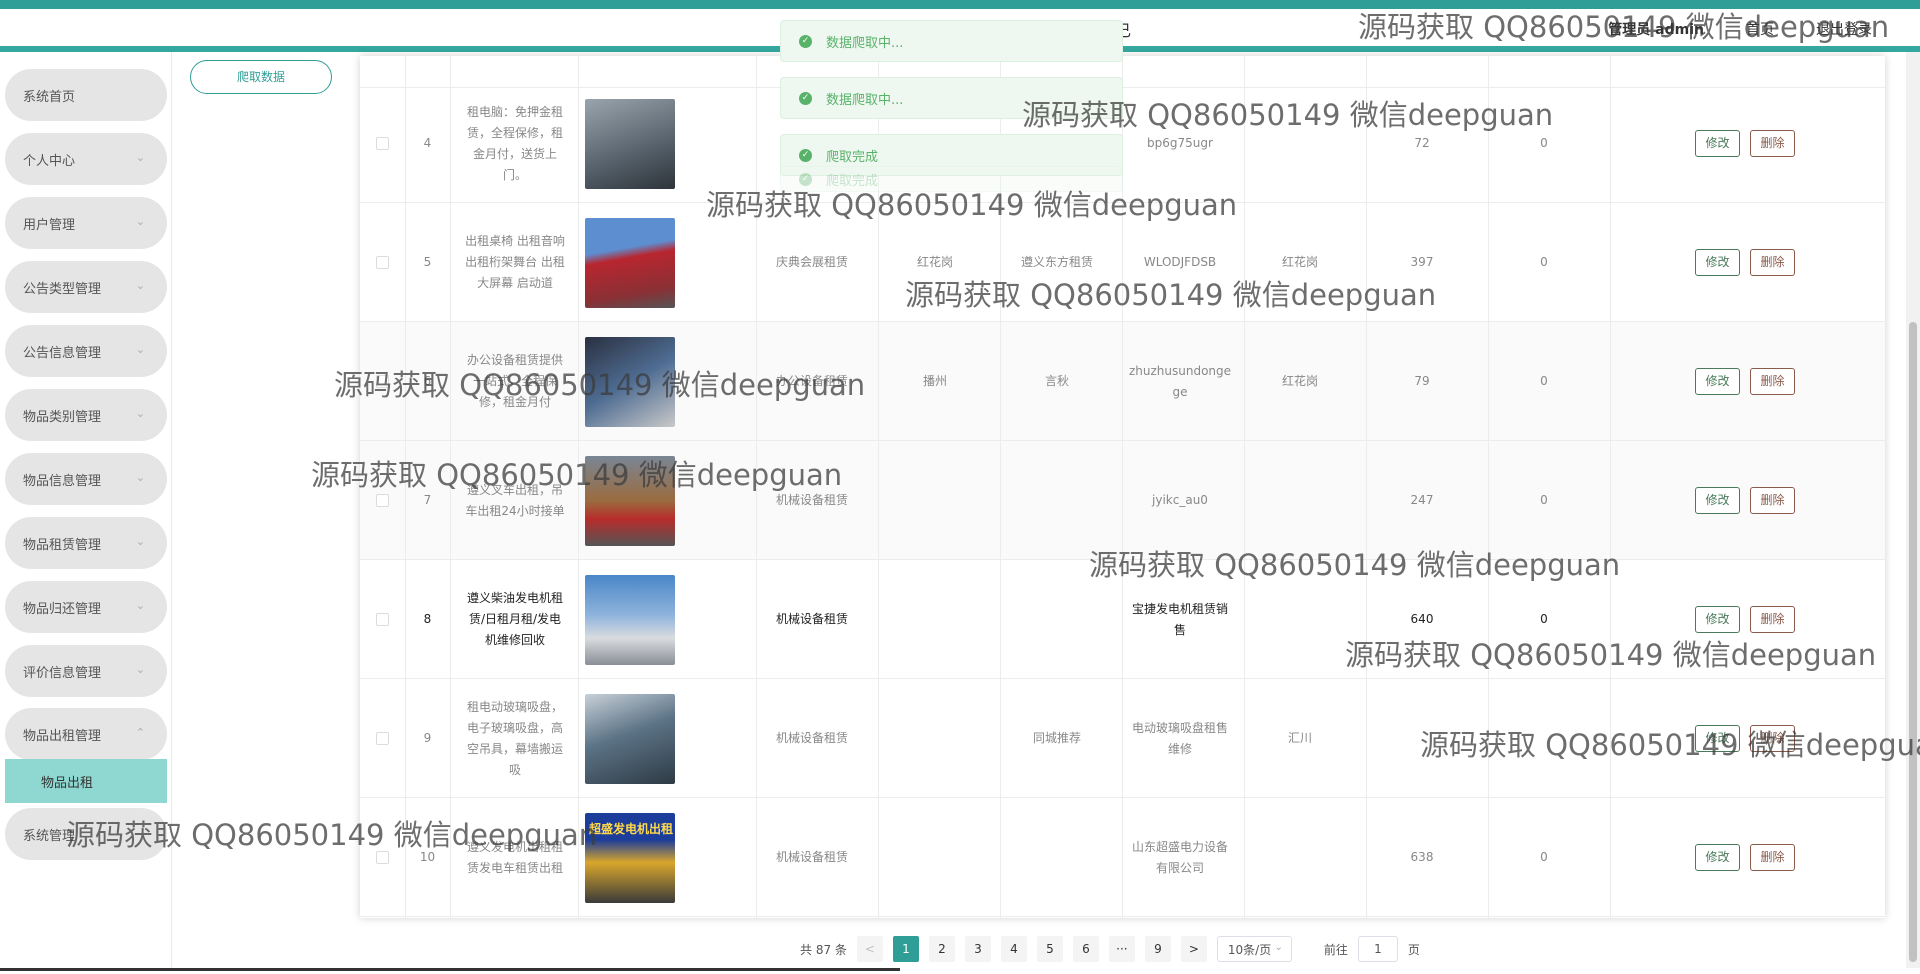  I want to click on next-page-button: >, so click(1193, 949).